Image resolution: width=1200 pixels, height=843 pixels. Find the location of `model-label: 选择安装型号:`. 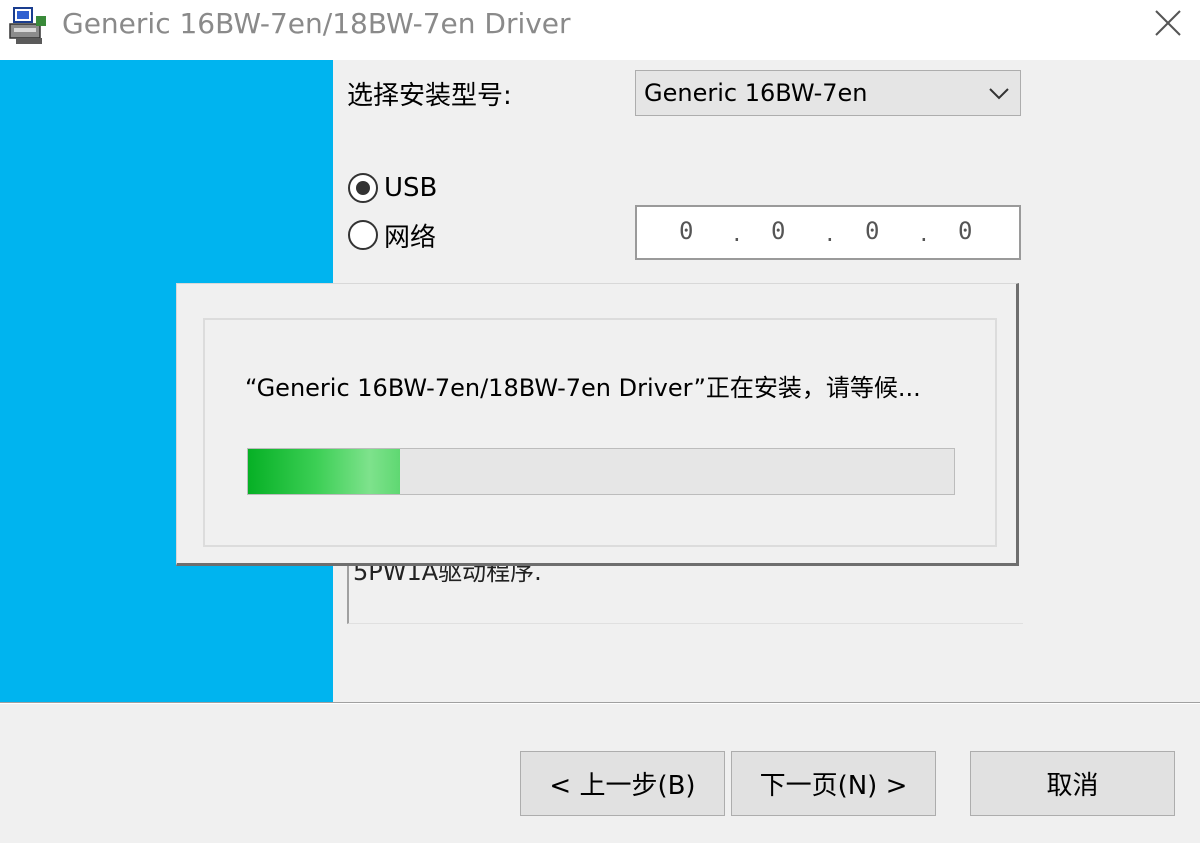

model-label: 选择安装型号: is located at coordinates (429, 96).